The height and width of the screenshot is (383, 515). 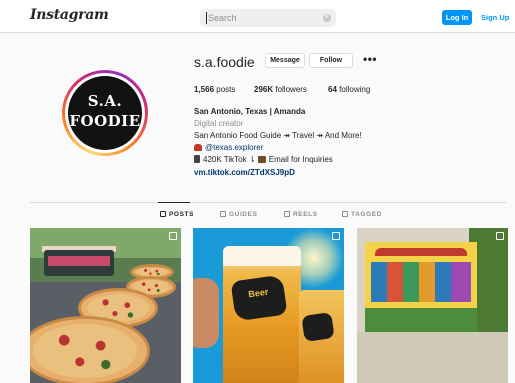 What do you see at coordinates (69, 15) in the screenshot?
I see `instagram-logo: Instagram` at bounding box center [69, 15].